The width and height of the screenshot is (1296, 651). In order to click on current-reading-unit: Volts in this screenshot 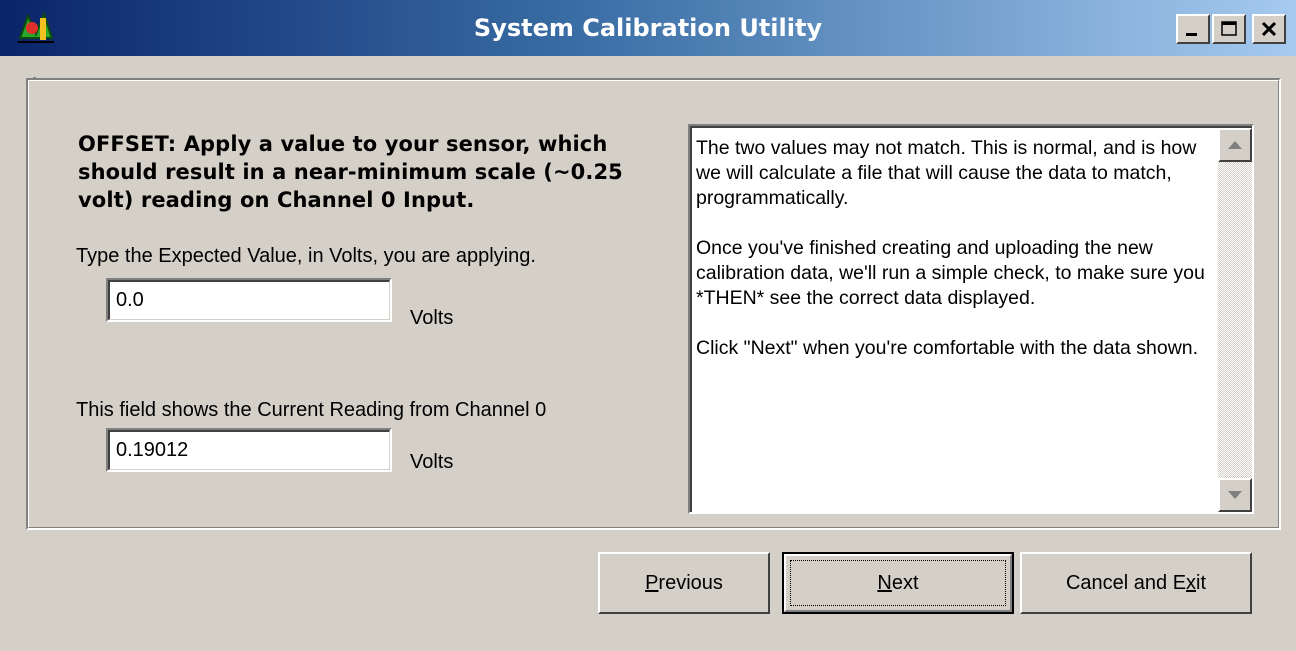, I will do `click(432, 462)`.